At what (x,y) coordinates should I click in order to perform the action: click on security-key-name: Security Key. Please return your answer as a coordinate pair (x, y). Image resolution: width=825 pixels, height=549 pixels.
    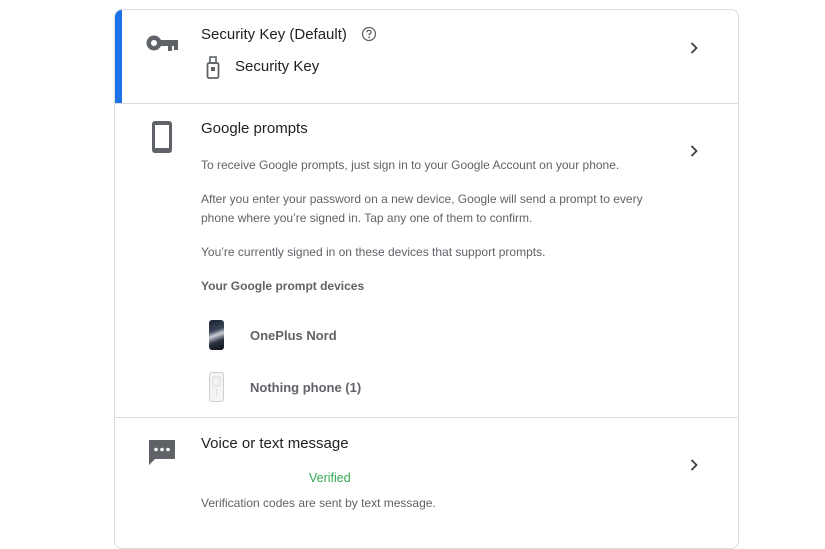
    Looking at the image, I should click on (277, 66).